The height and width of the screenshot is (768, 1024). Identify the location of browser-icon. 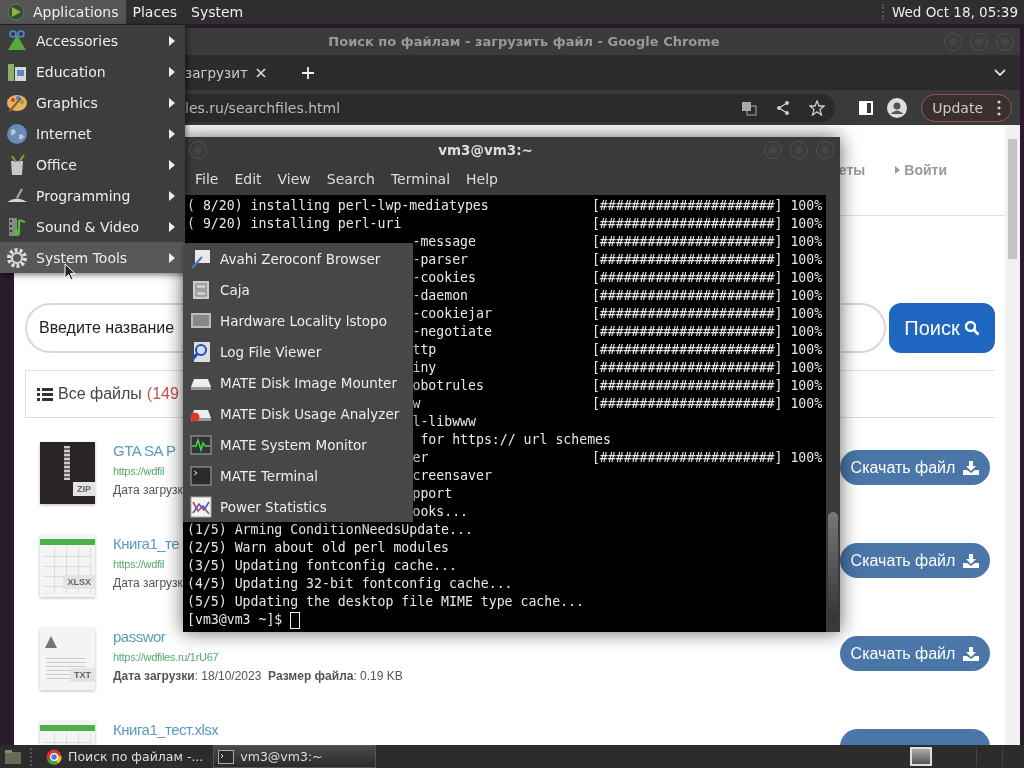
(54, 756).